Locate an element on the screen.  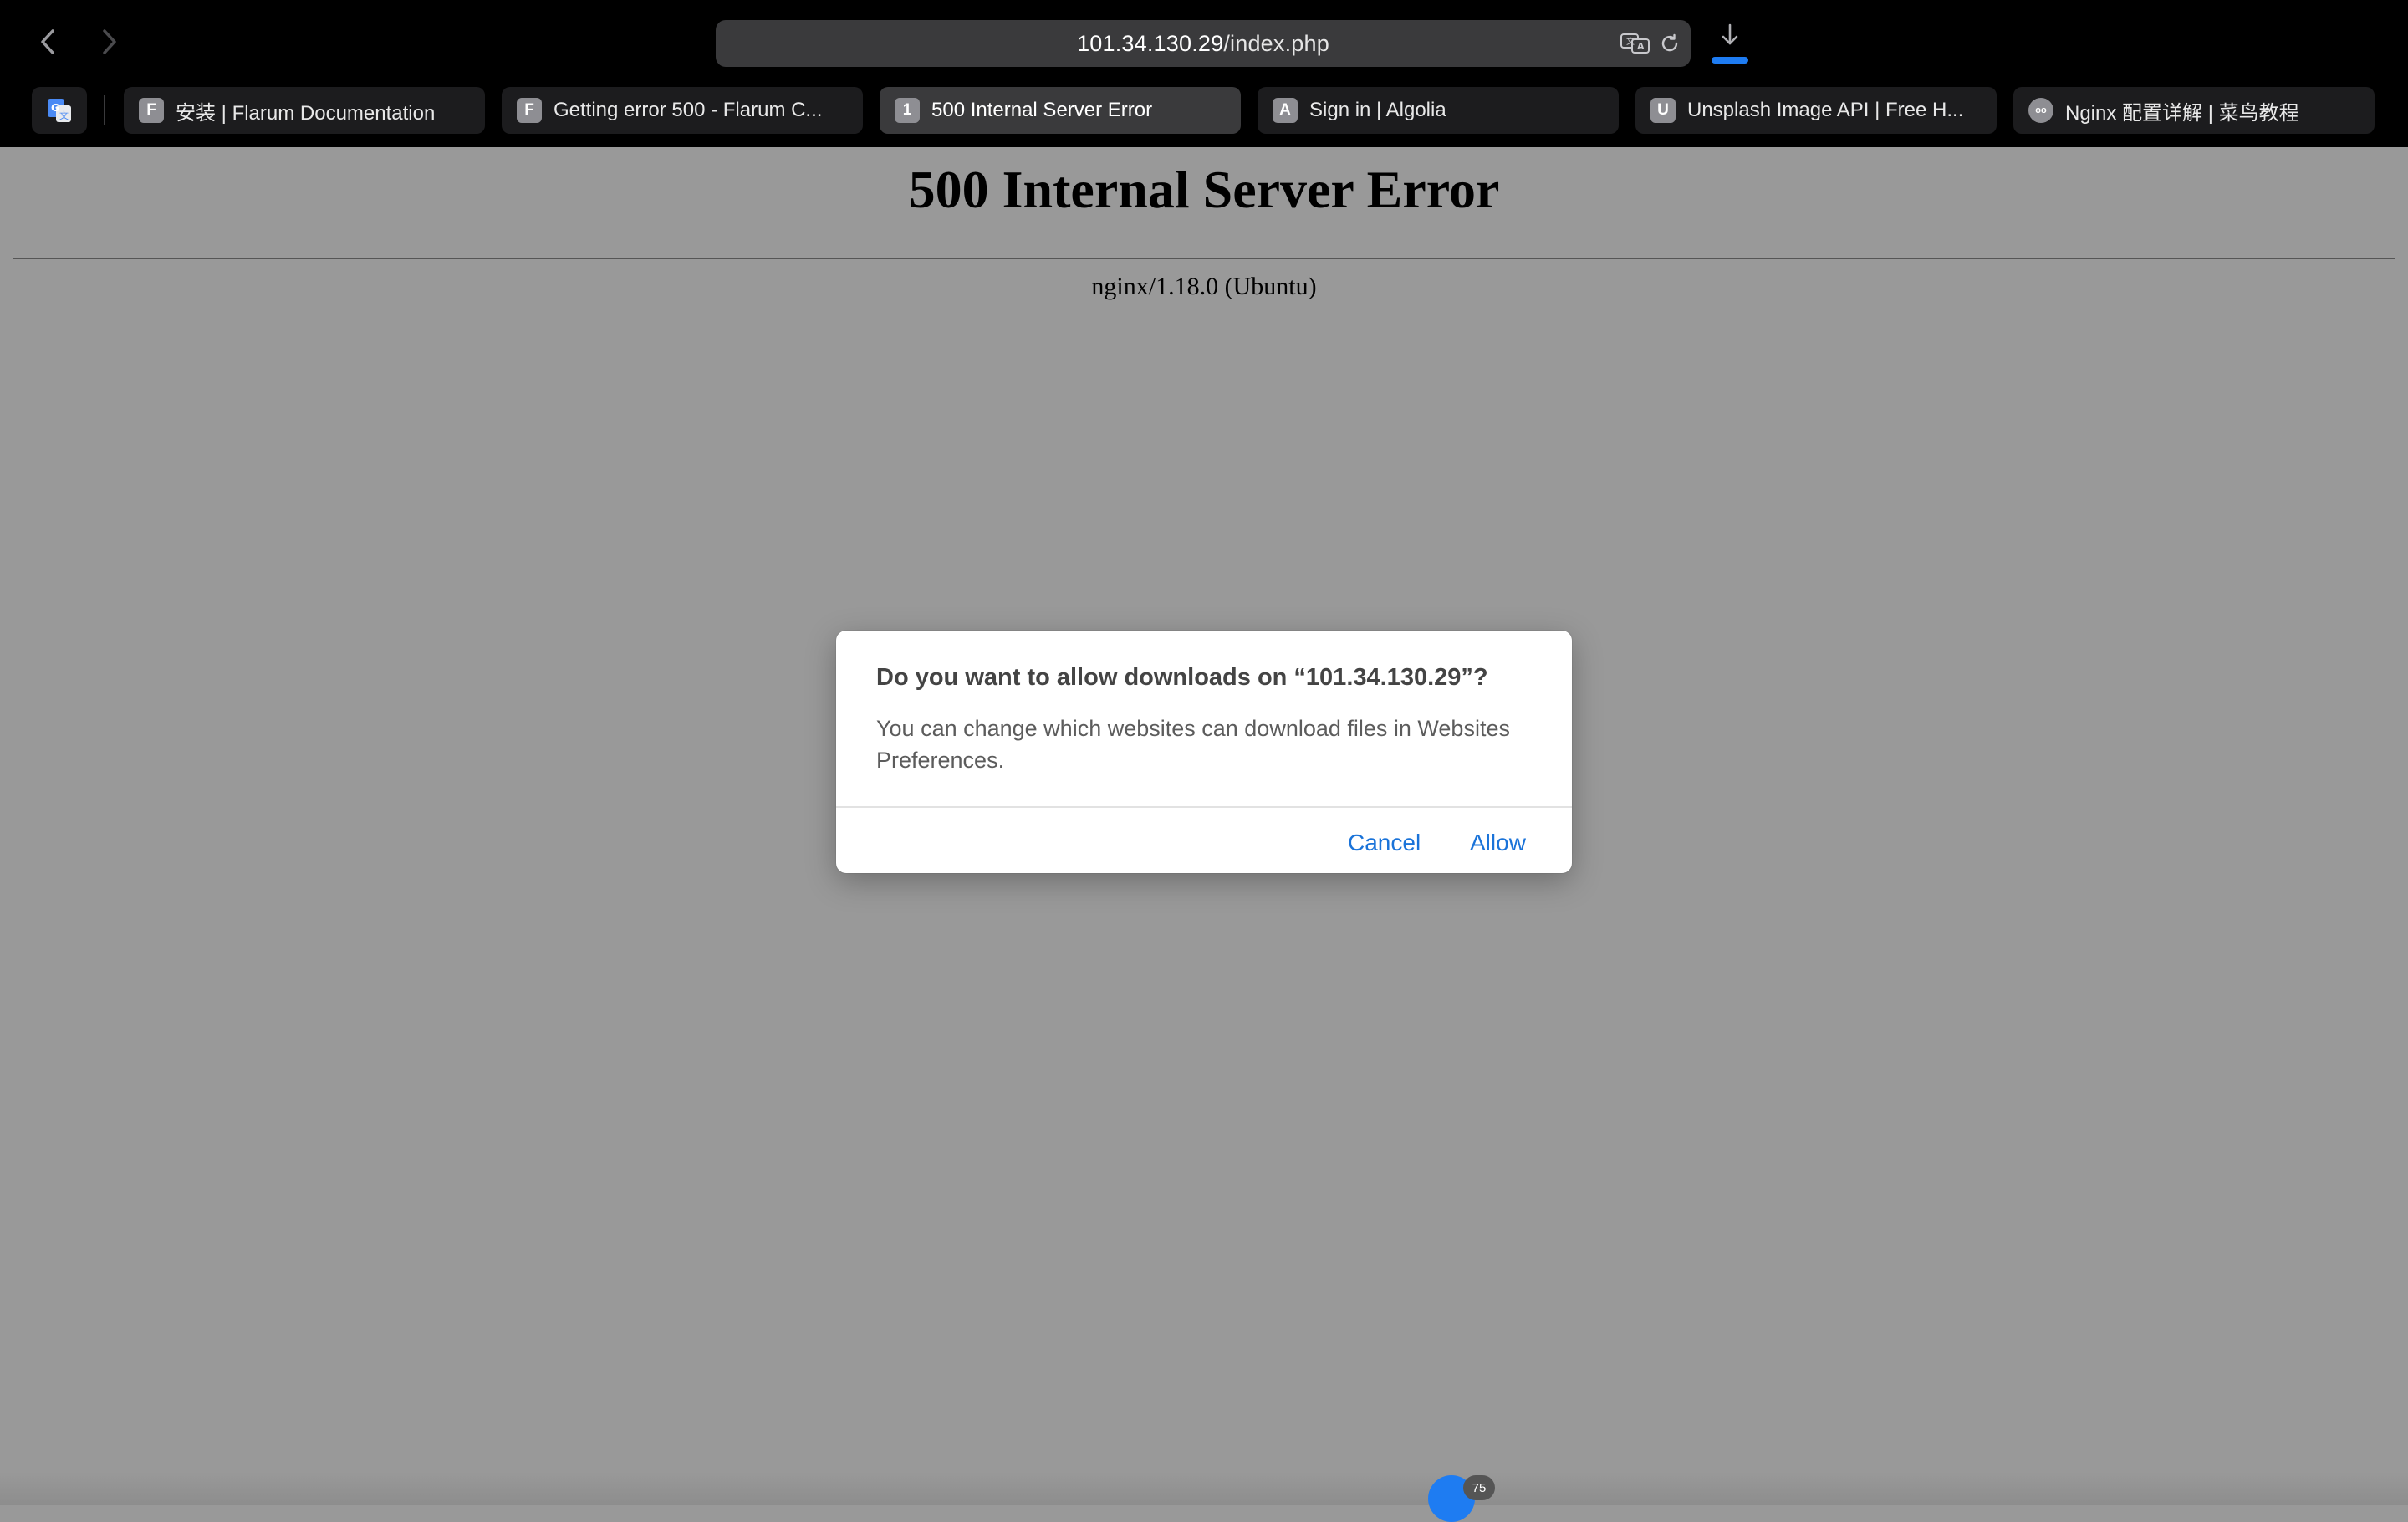
svg-text: G is located at coordinates (55, 108).